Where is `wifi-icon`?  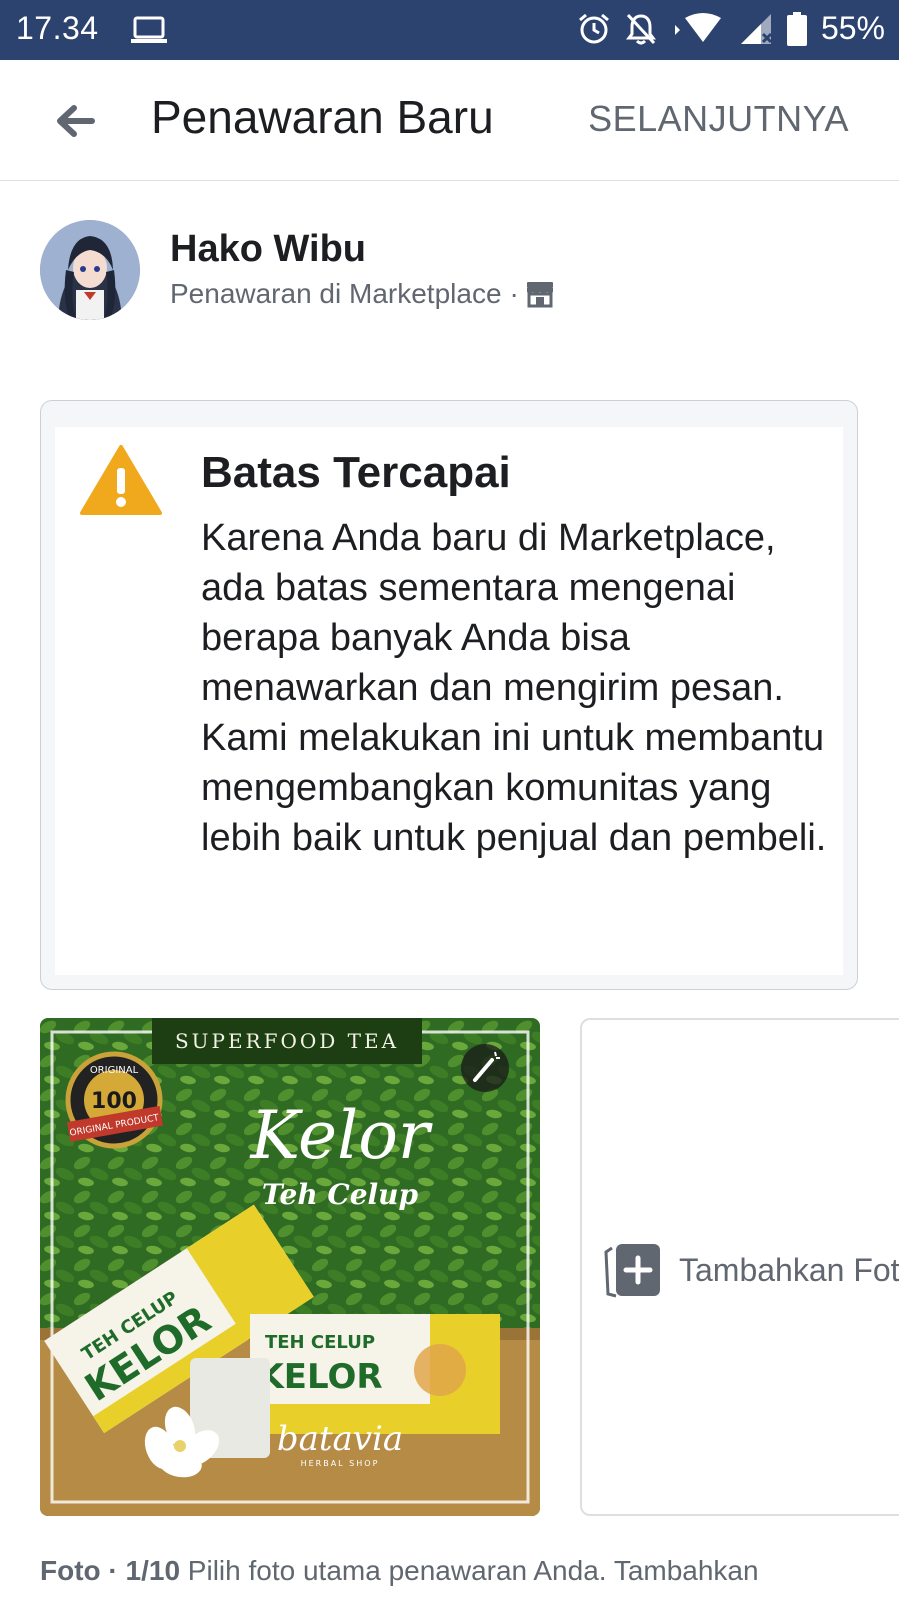
wifi-icon is located at coordinates (697, 27).